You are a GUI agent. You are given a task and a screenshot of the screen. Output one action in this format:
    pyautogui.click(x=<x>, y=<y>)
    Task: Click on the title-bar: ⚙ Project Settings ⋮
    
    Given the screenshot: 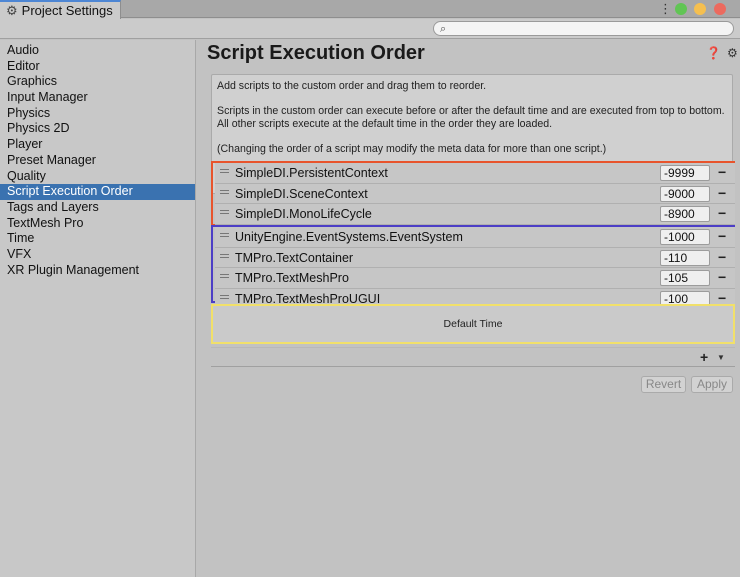 What is the action you would take?
    pyautogui.click(x=370, y=9)
    